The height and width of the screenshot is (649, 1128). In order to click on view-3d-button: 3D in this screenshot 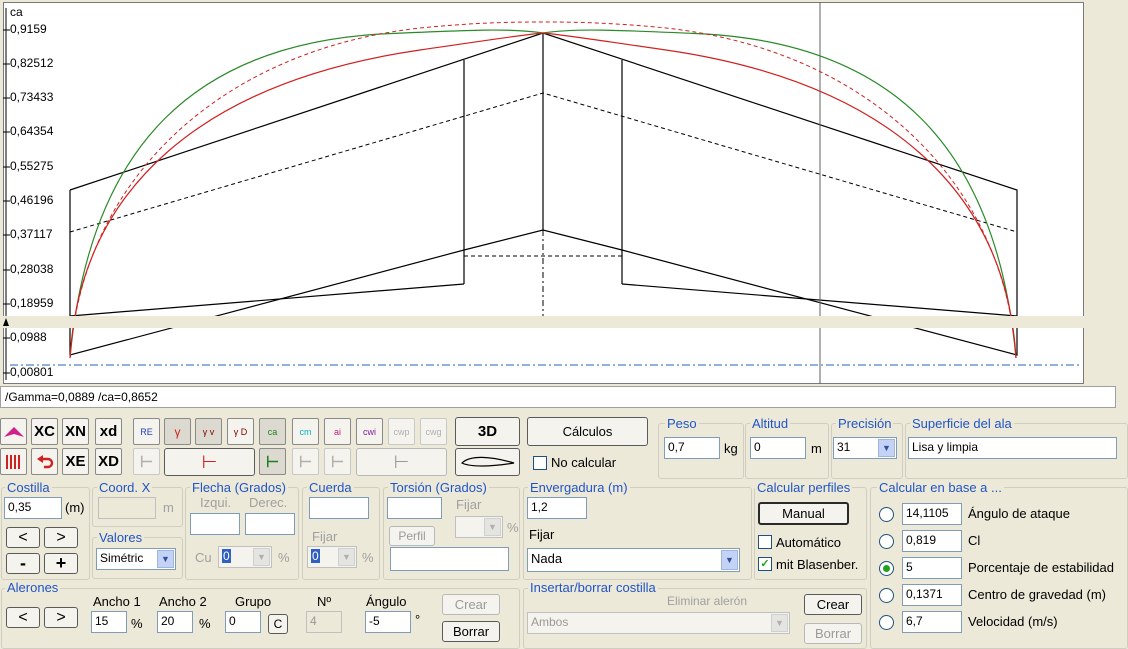, I will do `click(487, 431)`.